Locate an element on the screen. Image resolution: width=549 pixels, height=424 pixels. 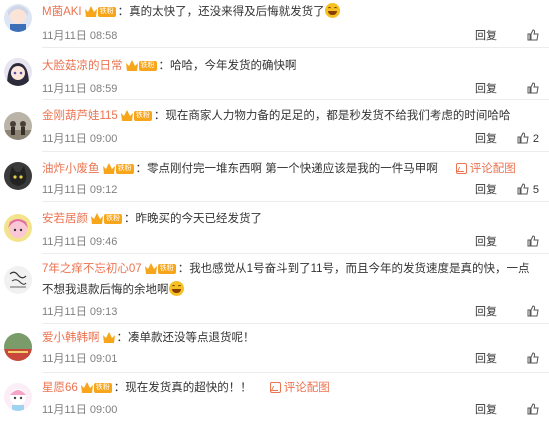
like-count: 5 is located at coordinates (535, 190).